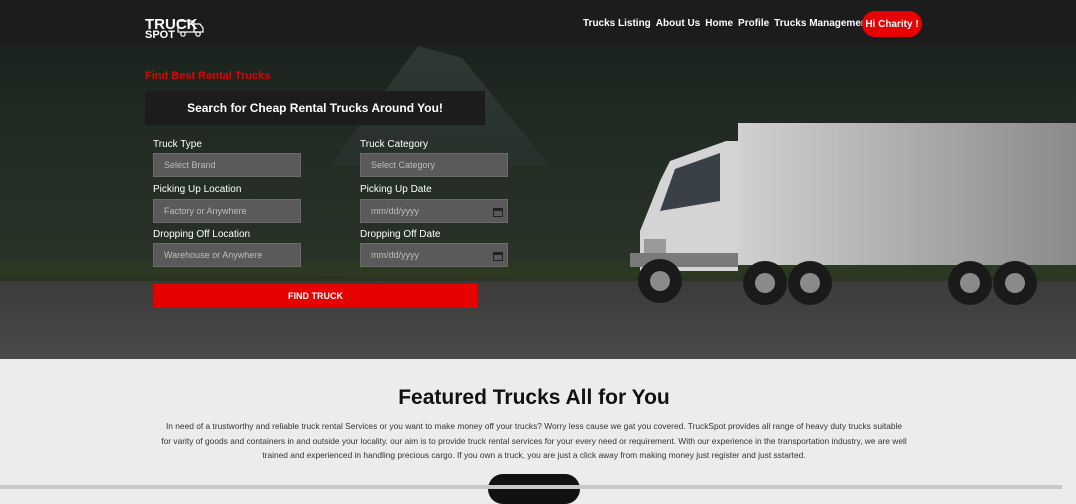 The height and width of the screenshot is (504, 1076). What do you see at coordinates (753, 23) in the screenshot?
I see `nav-item-profile: Profile` at bounding box center [753, 23].